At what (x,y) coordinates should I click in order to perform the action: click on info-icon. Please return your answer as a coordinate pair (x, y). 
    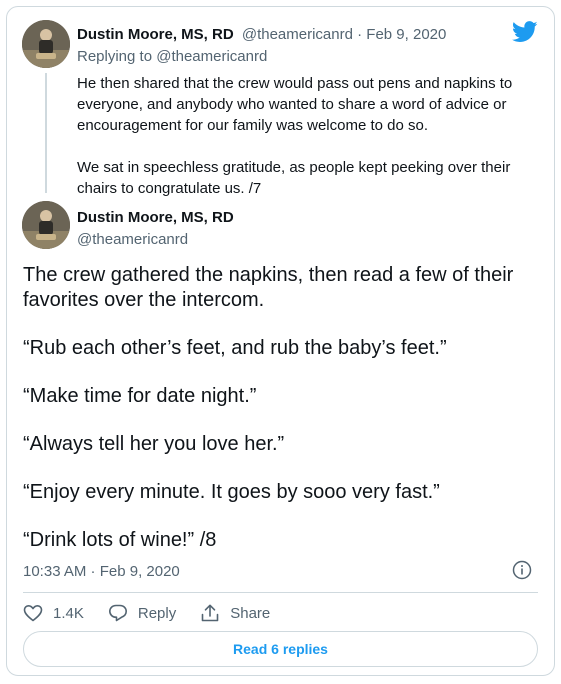
    Looking at the image, I should click on (522, 570).